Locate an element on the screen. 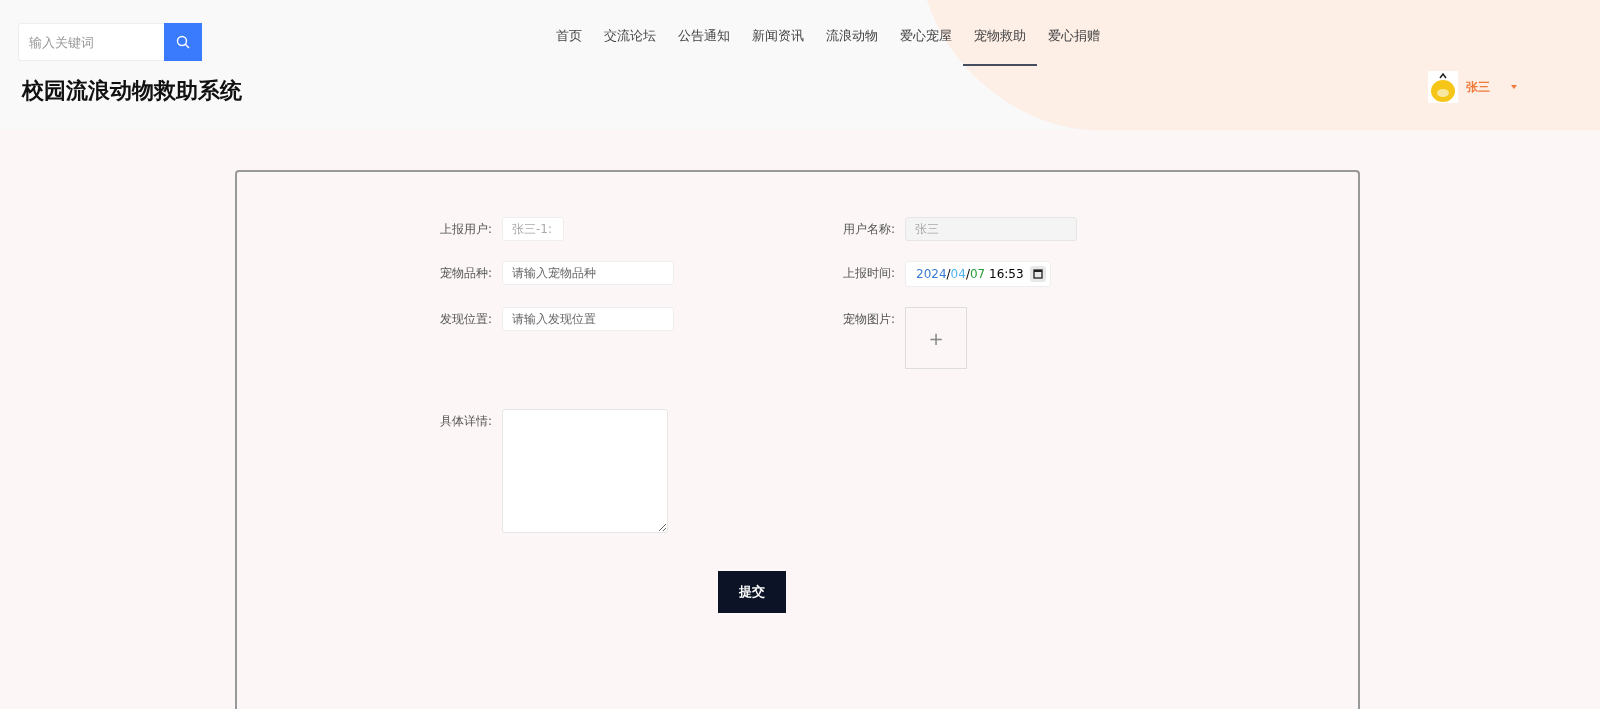  nav-tab: 流浪动物 is located at coordinates (852, 44).